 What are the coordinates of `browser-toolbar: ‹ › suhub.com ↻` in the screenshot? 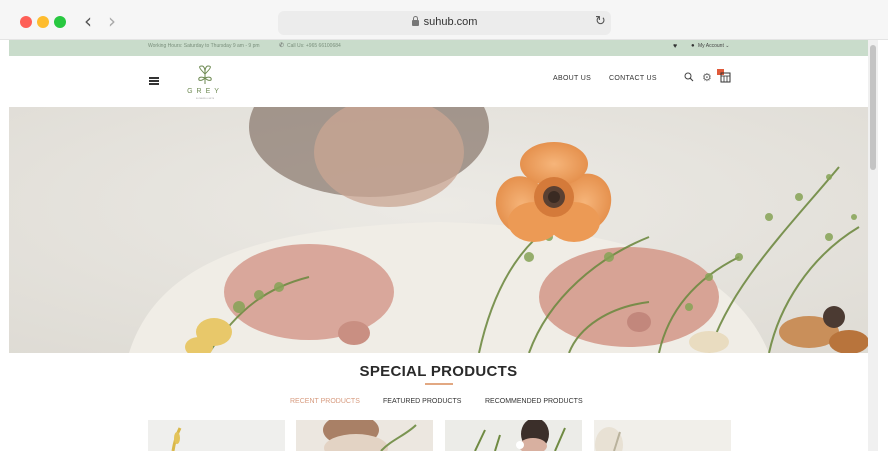 It's located at (444, 20).